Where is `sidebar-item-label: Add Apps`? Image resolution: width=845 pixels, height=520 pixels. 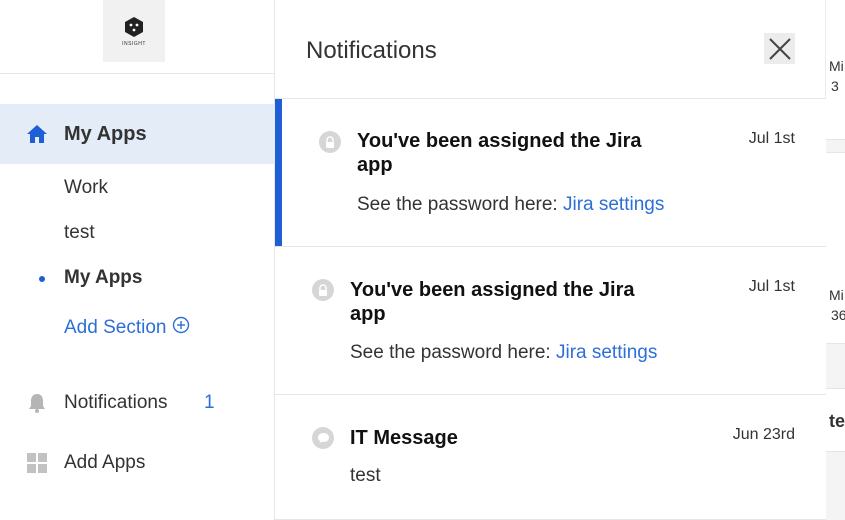
sidebar-item-label: Add Apps is located at coordinates (105, 462).